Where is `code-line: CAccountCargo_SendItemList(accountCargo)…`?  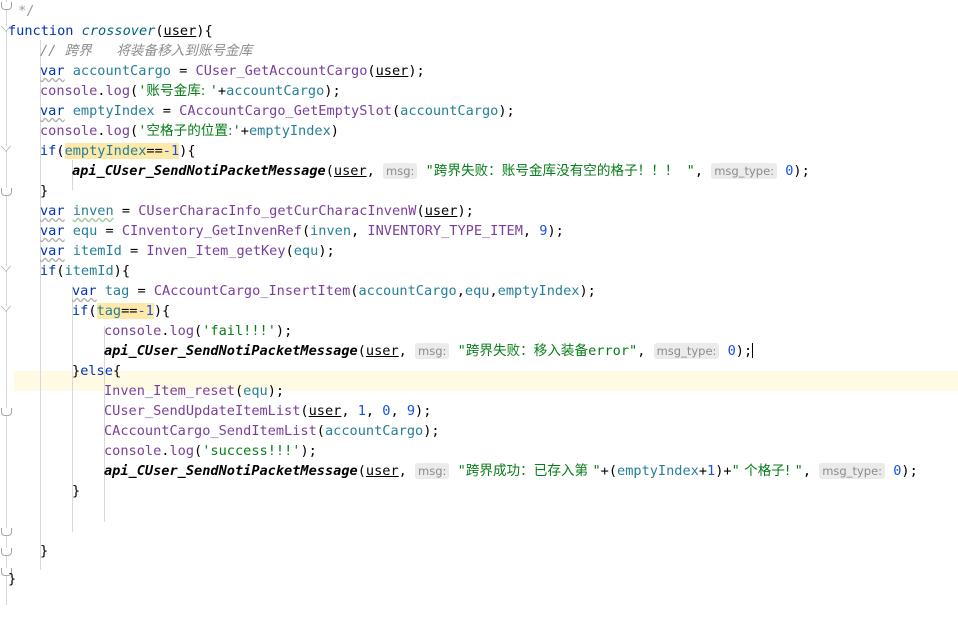 code-line: CAccountCargo_SendItemList(accountCargo)… is located at coordinates (479, 430).